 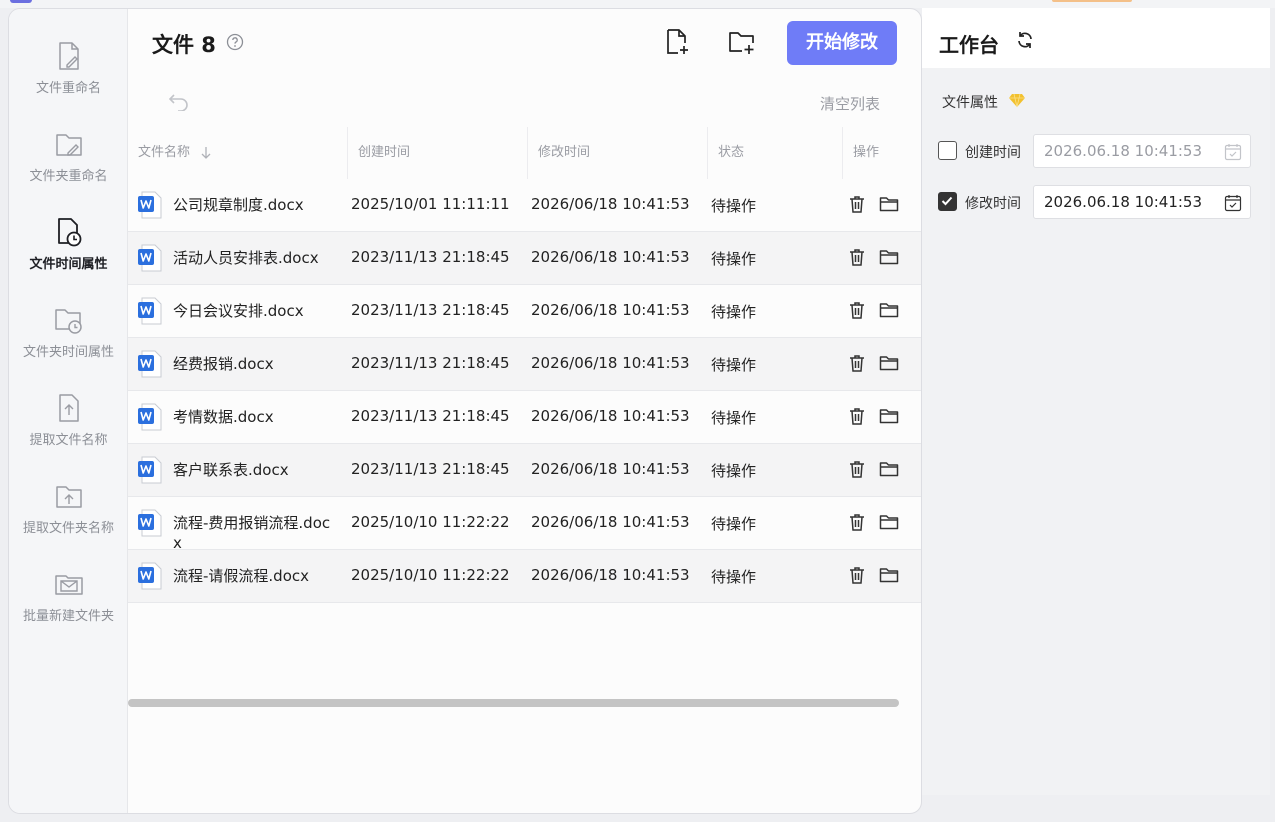 I want to click on sidebar-item-batch-new-folder: 批量新建文件夹, so click(x=68, y=609).